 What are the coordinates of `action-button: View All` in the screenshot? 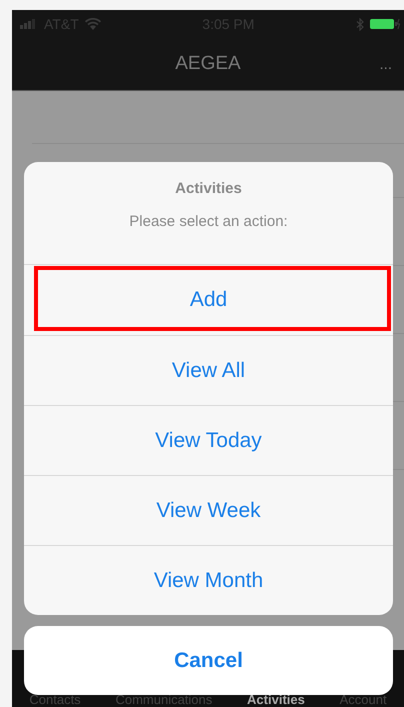 It's located at (208, 370).